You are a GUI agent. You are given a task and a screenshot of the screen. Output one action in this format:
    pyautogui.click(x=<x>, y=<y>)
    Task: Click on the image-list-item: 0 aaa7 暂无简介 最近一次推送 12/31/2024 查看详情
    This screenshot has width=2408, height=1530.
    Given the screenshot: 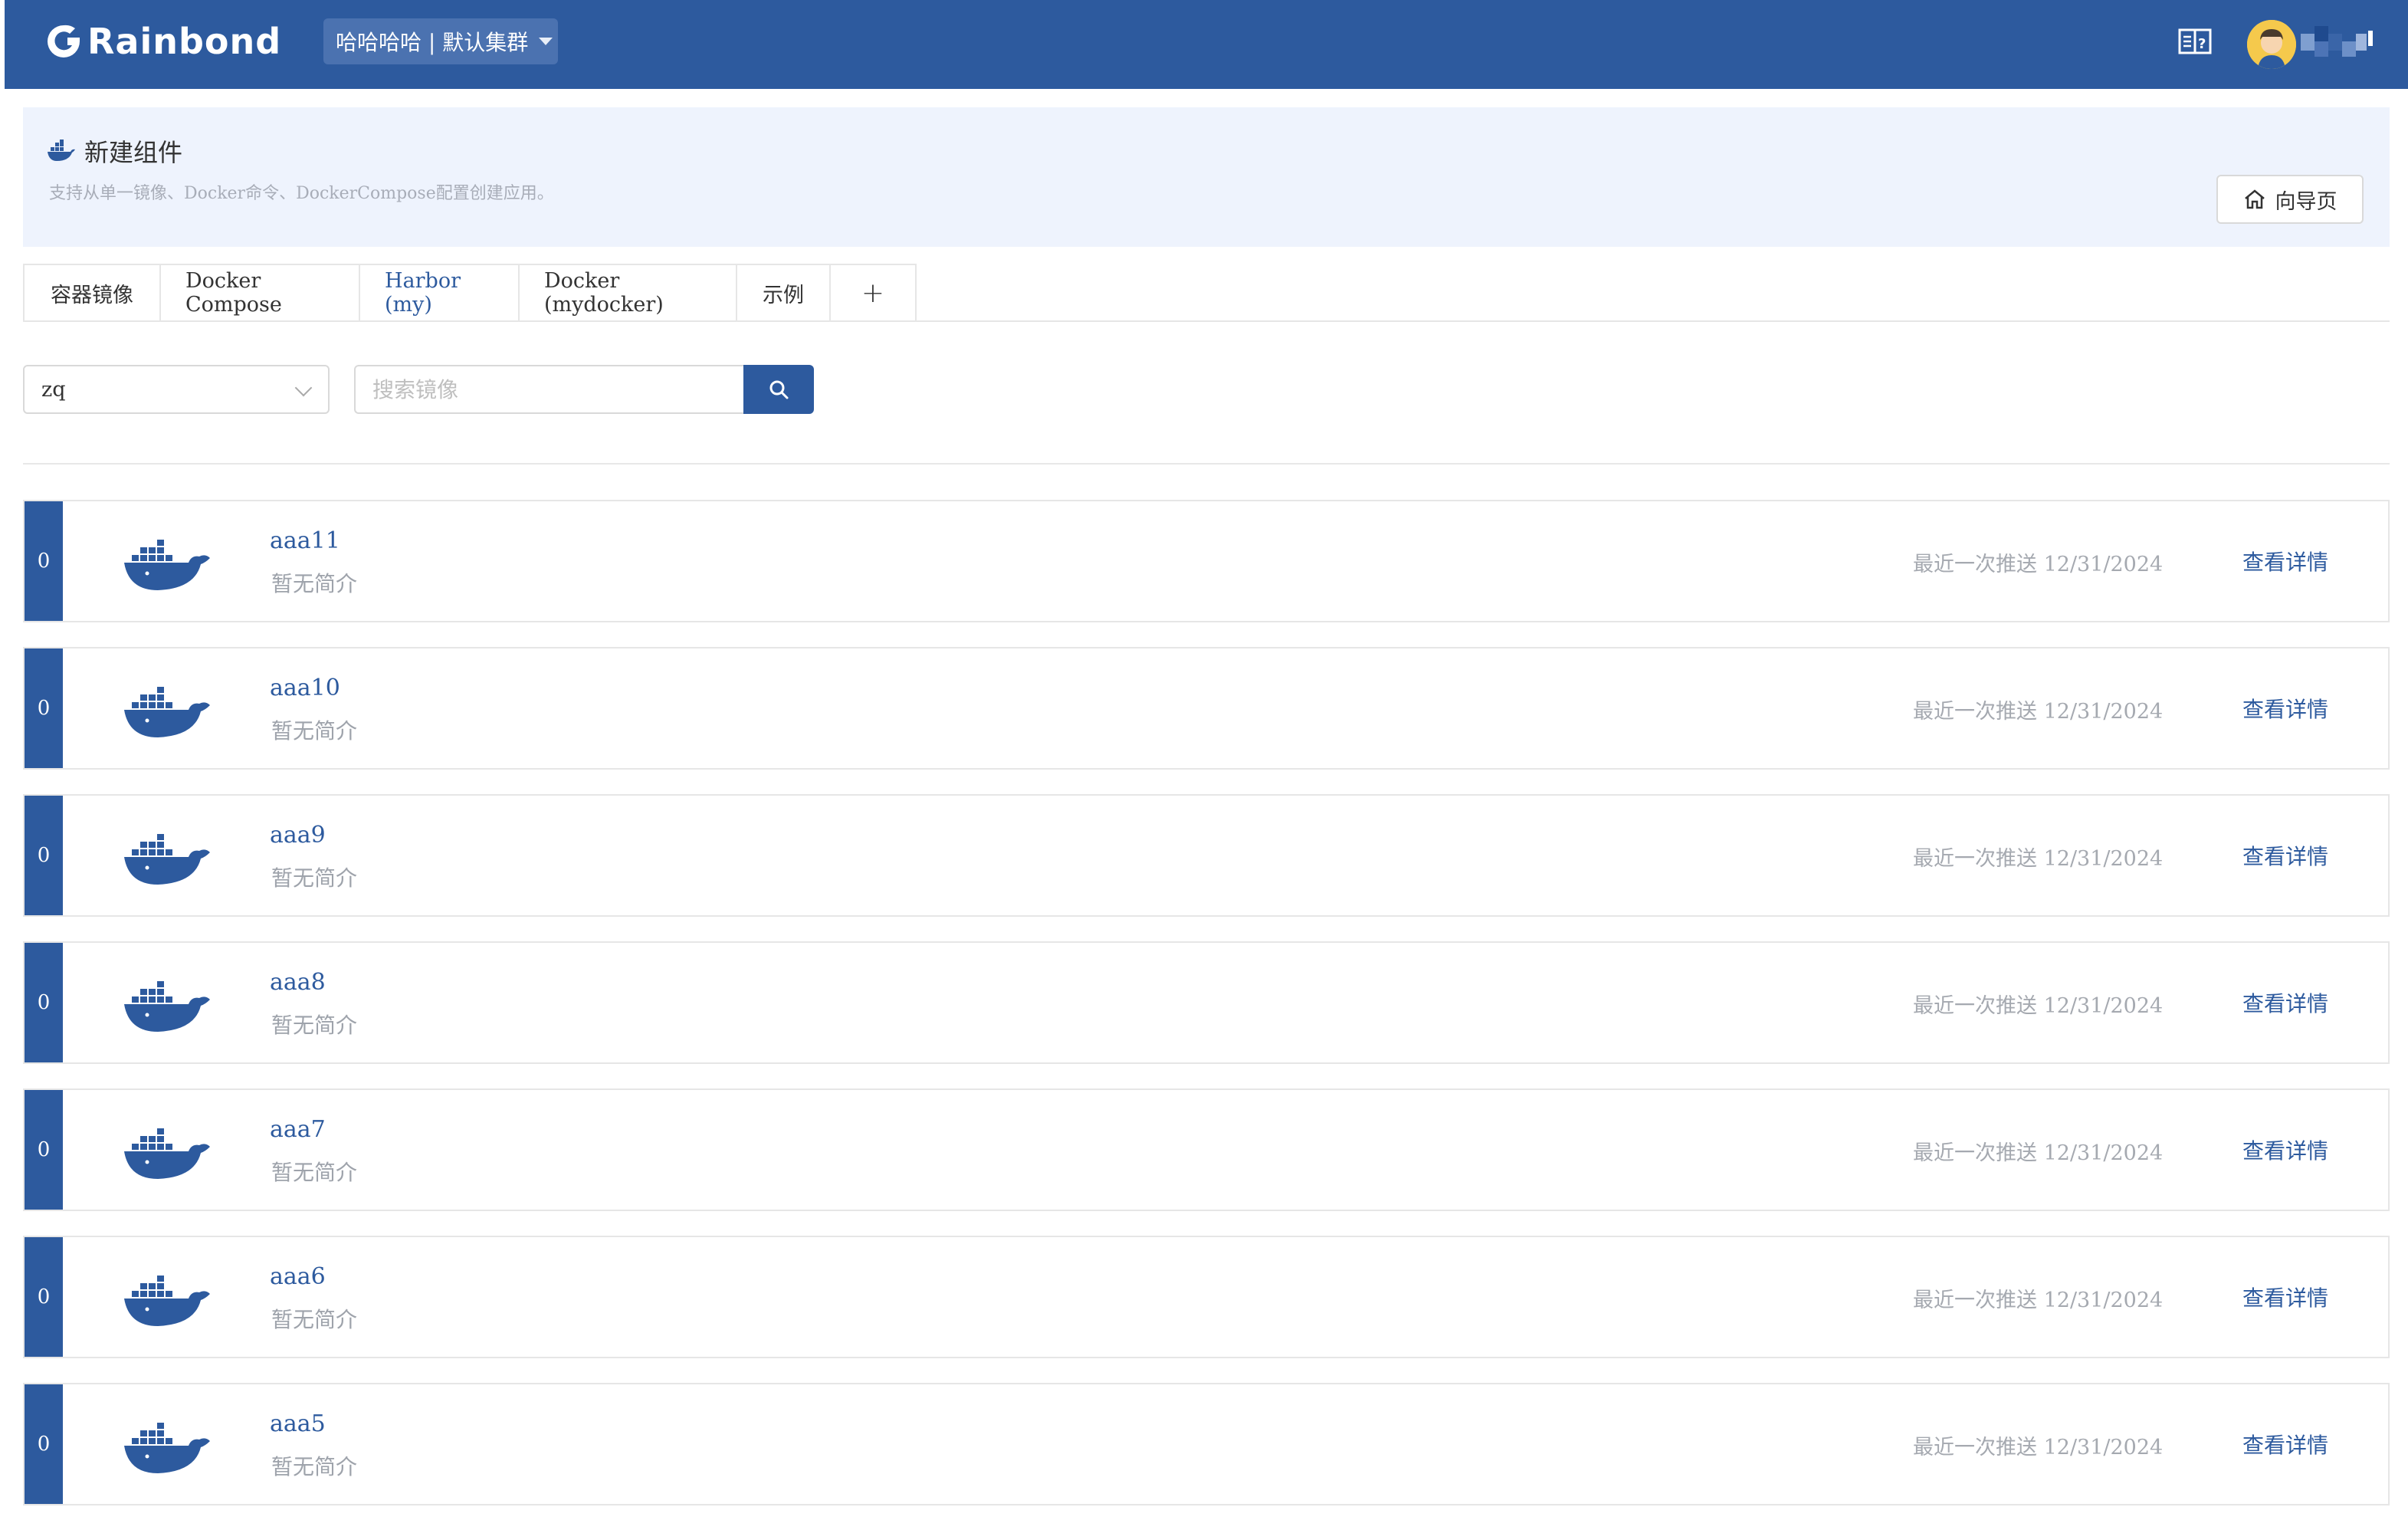 What is the action you would take?
    pyautogui.click(x=1206, y=1149)
    